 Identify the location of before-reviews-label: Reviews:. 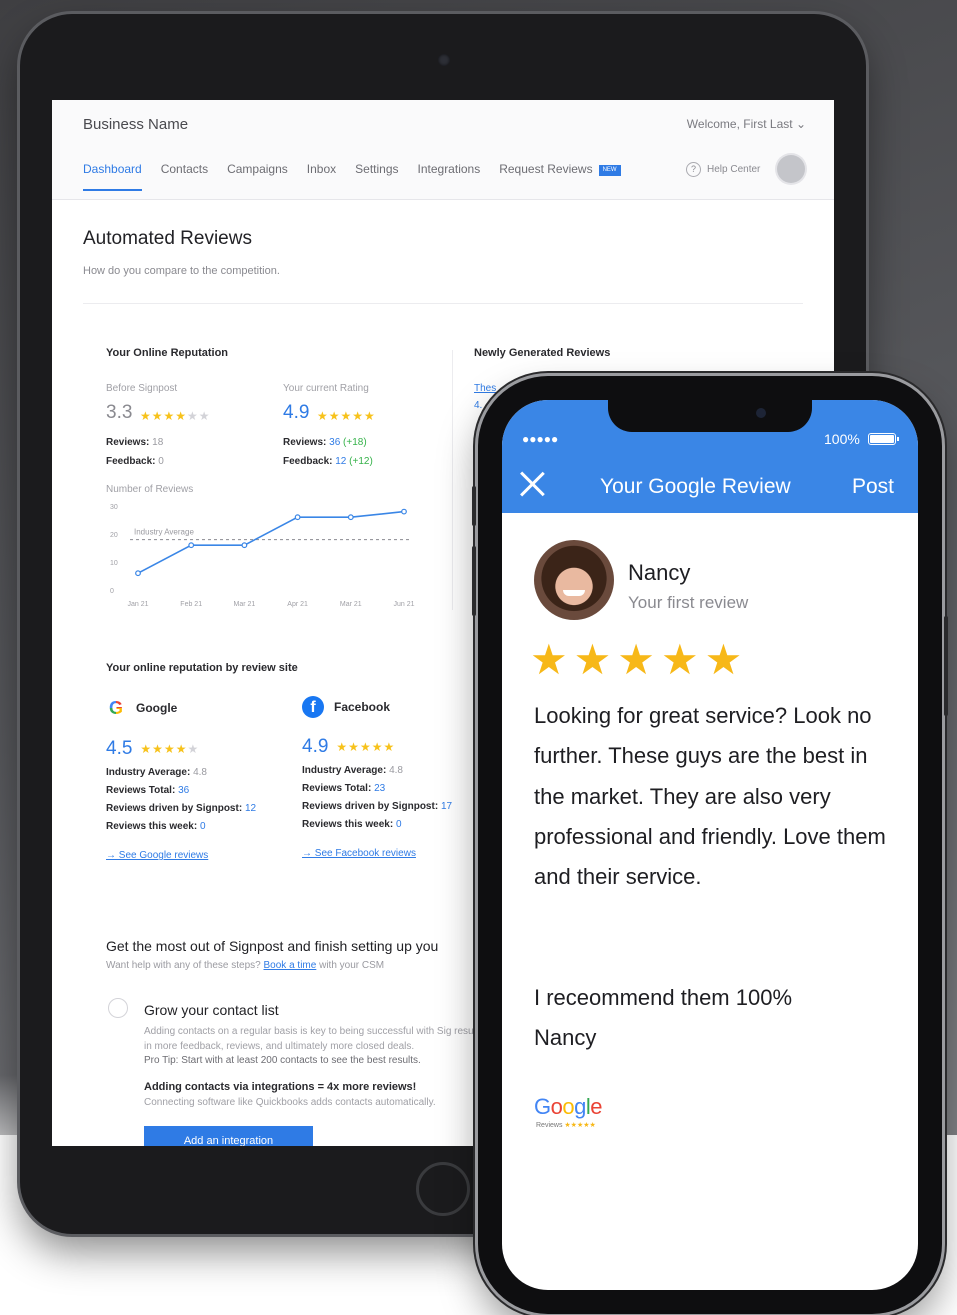
(128, 442).